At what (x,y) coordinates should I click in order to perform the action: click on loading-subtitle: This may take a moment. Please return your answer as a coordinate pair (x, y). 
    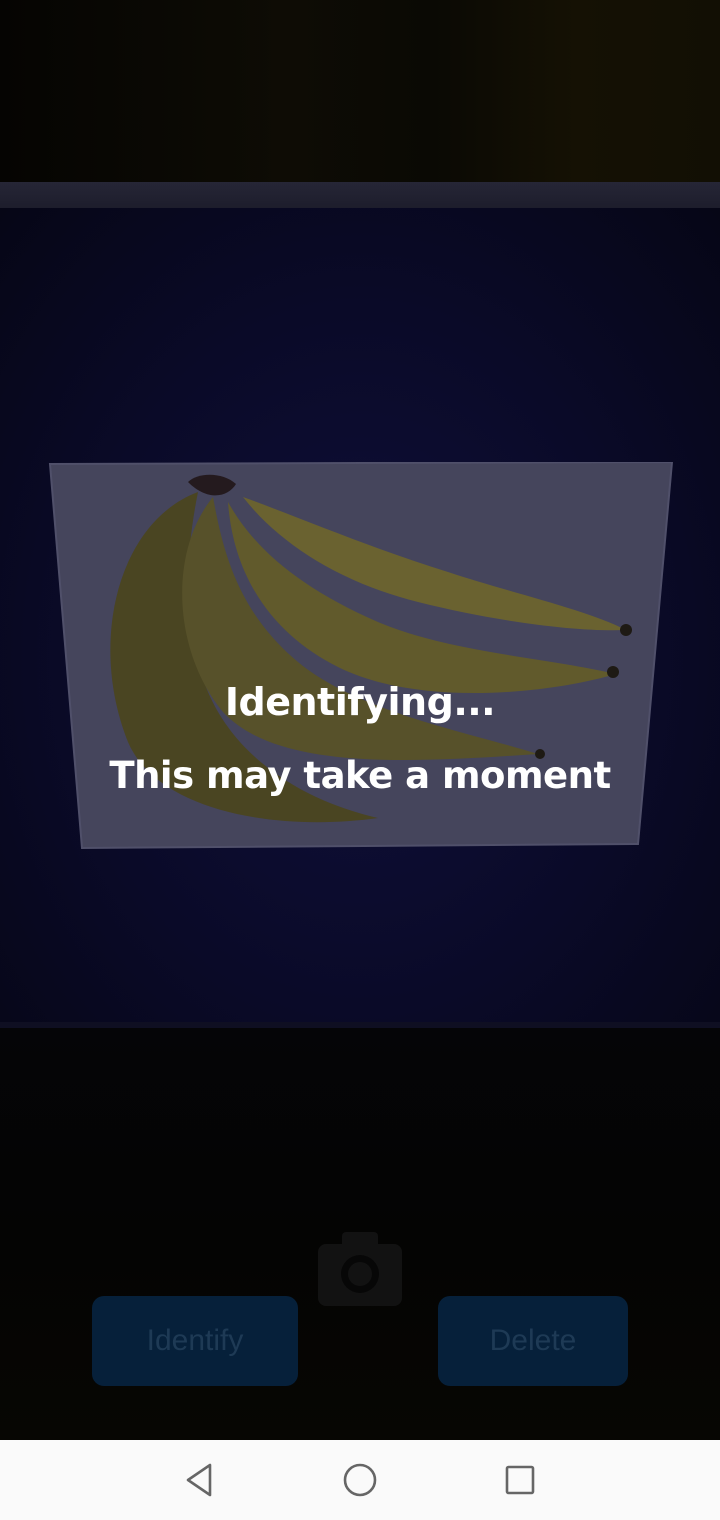
    Looking at the image, I should click on (360, 775).